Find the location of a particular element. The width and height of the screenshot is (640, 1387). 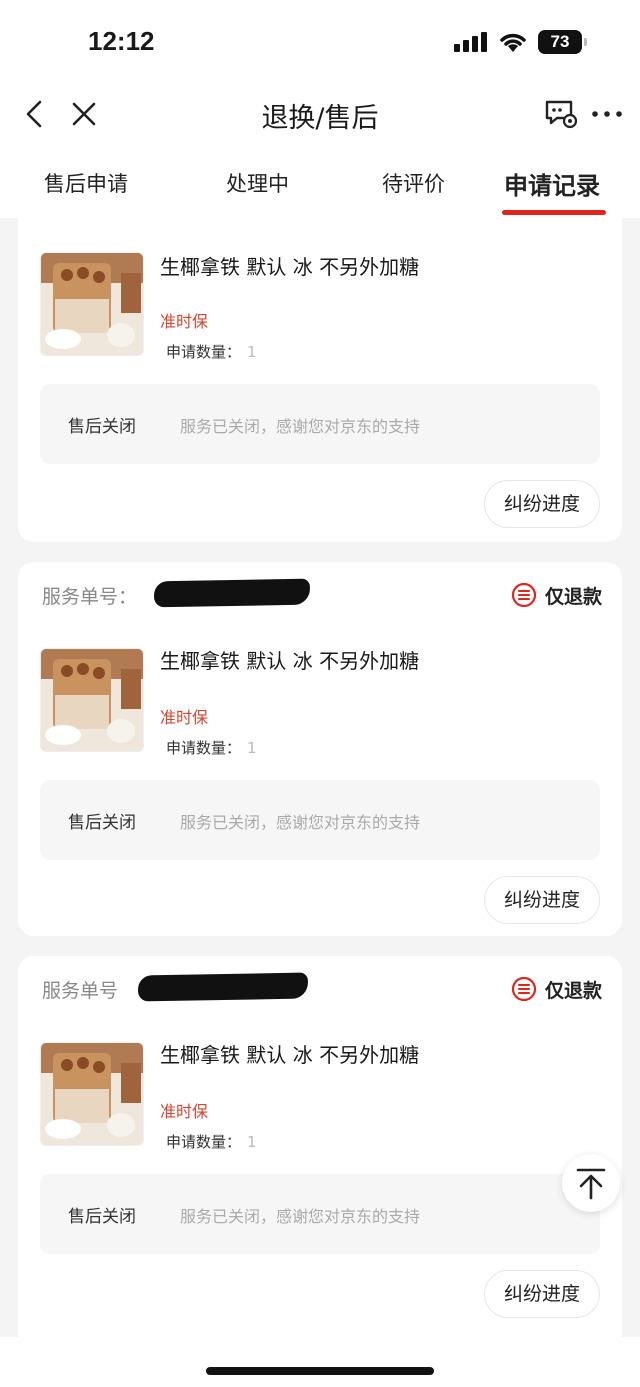

status-bar: 12:12 73 is located at coordinates (320, 43).